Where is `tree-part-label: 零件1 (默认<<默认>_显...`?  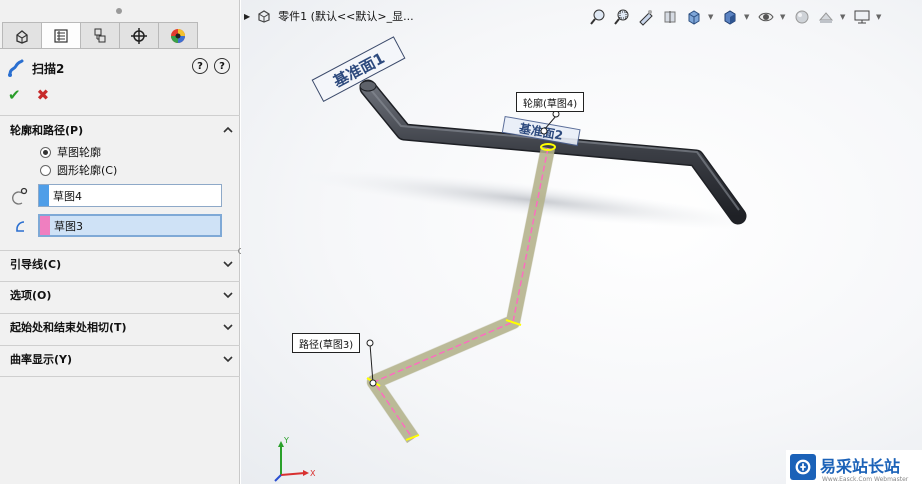
tree-part-label: 零件1 (默认<<默认>_显... is located at coordinates (346, 16).